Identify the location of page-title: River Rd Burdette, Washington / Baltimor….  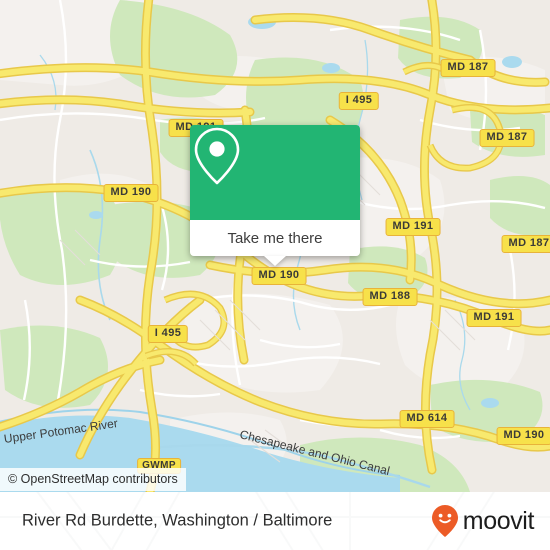
(177, 520).